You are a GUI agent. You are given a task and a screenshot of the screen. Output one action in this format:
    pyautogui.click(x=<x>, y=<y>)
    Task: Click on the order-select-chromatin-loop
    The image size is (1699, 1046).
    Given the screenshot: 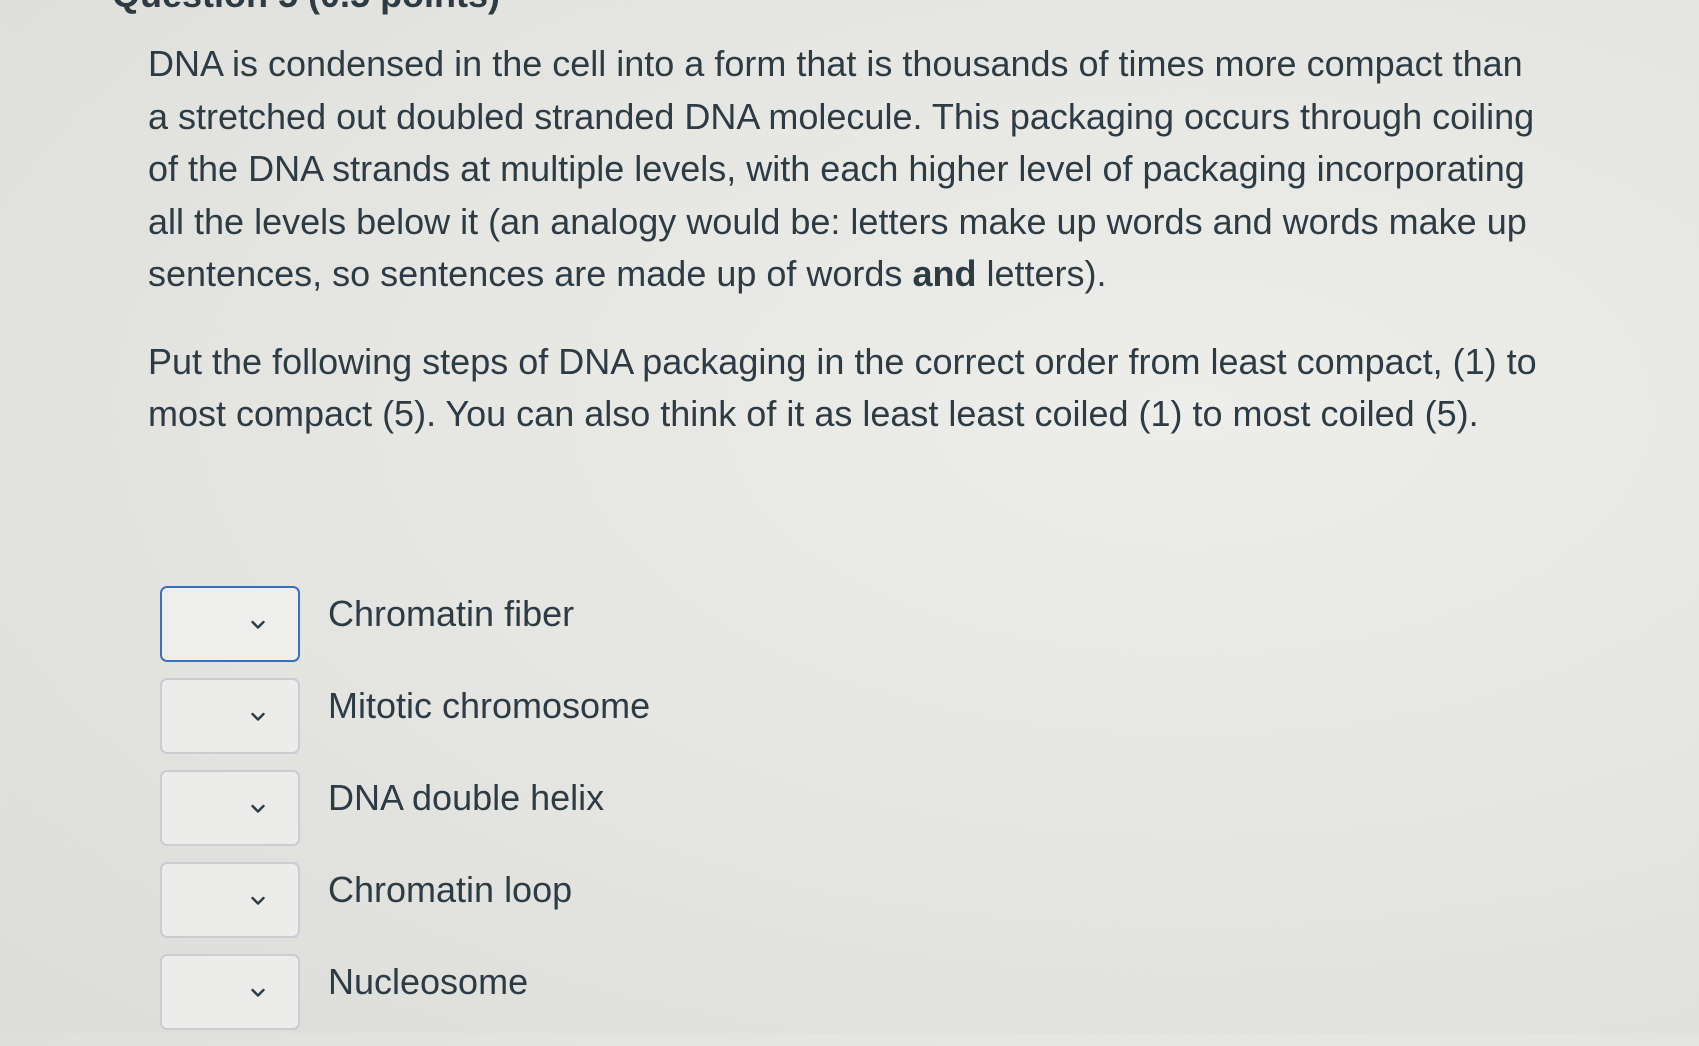 What is the action you would take?
    pyautogui.click(x=230, y=900)
    